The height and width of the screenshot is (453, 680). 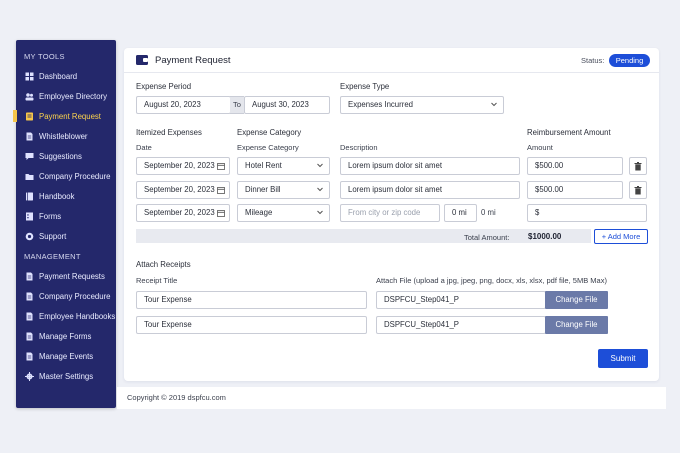 What do you see at coordinates (287, 105) in the screenshot?
I see `period-to-input: August 30, 2023` at bounding box center [287, 105].